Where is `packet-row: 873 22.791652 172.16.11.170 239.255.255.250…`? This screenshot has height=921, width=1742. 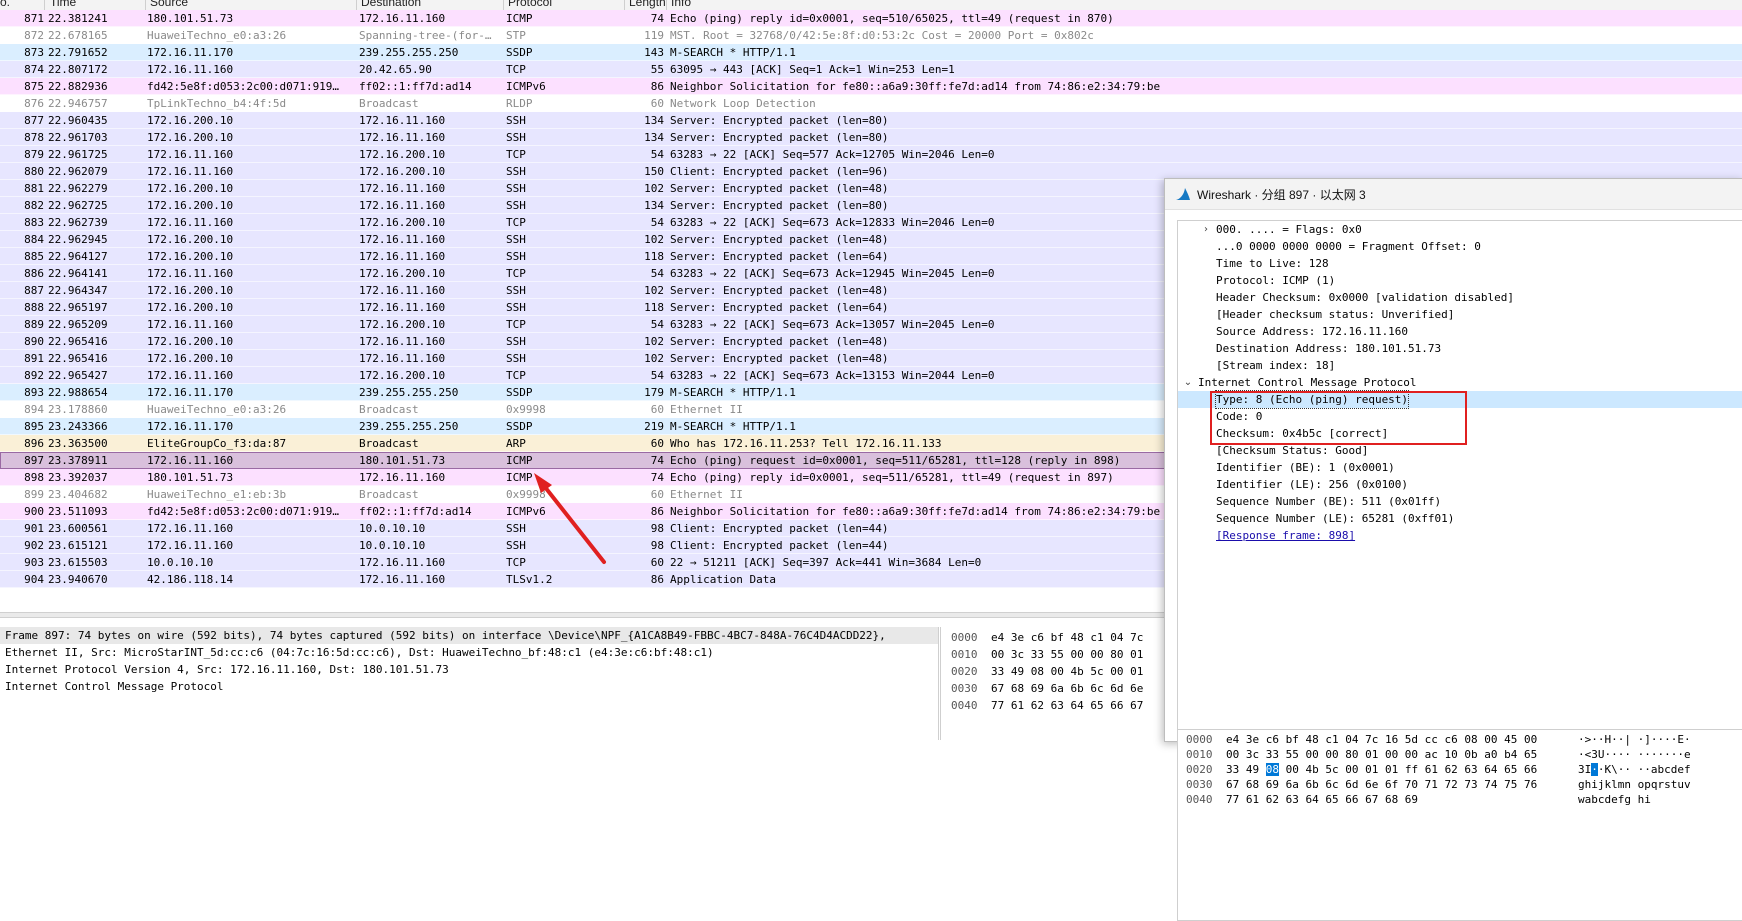 packet-row: 873 22.791652 172.16.11.170 239.255.255.250… is located at coordinates (871, 52).